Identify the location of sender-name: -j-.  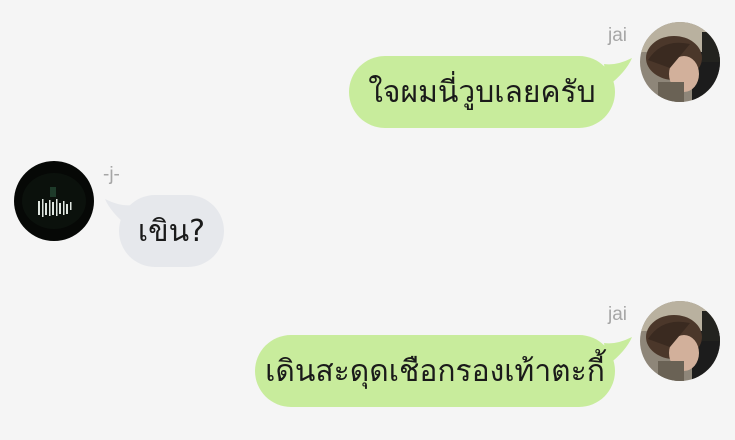
(111, 174).